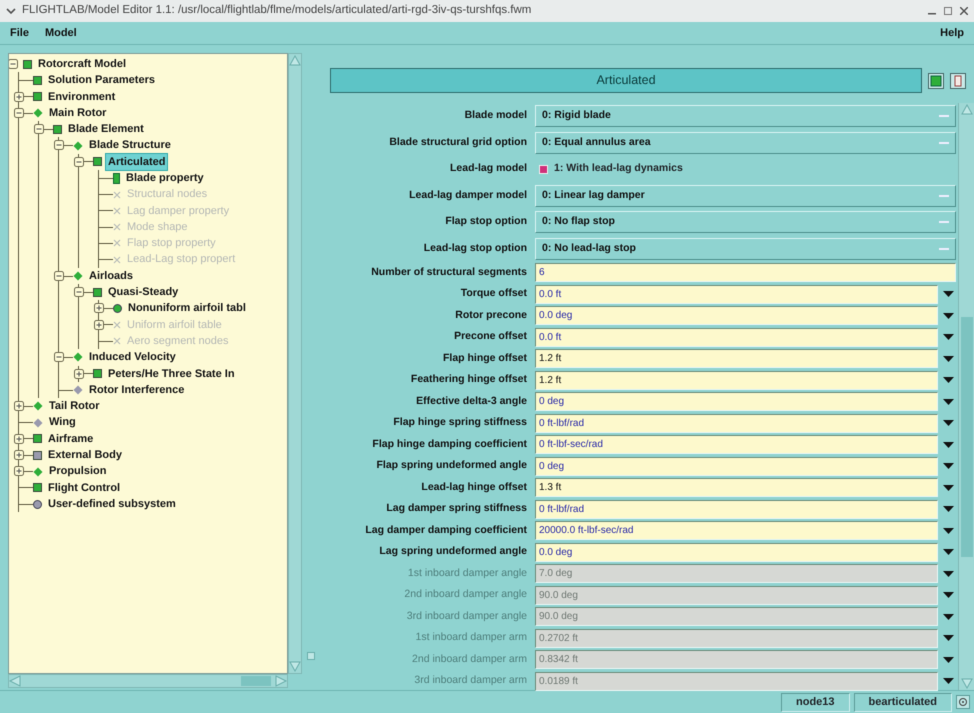 Image resolution: width=974 pixels, height=713 pixels. I want to click on field-label: Blade structural grid option, so click(458, 142).